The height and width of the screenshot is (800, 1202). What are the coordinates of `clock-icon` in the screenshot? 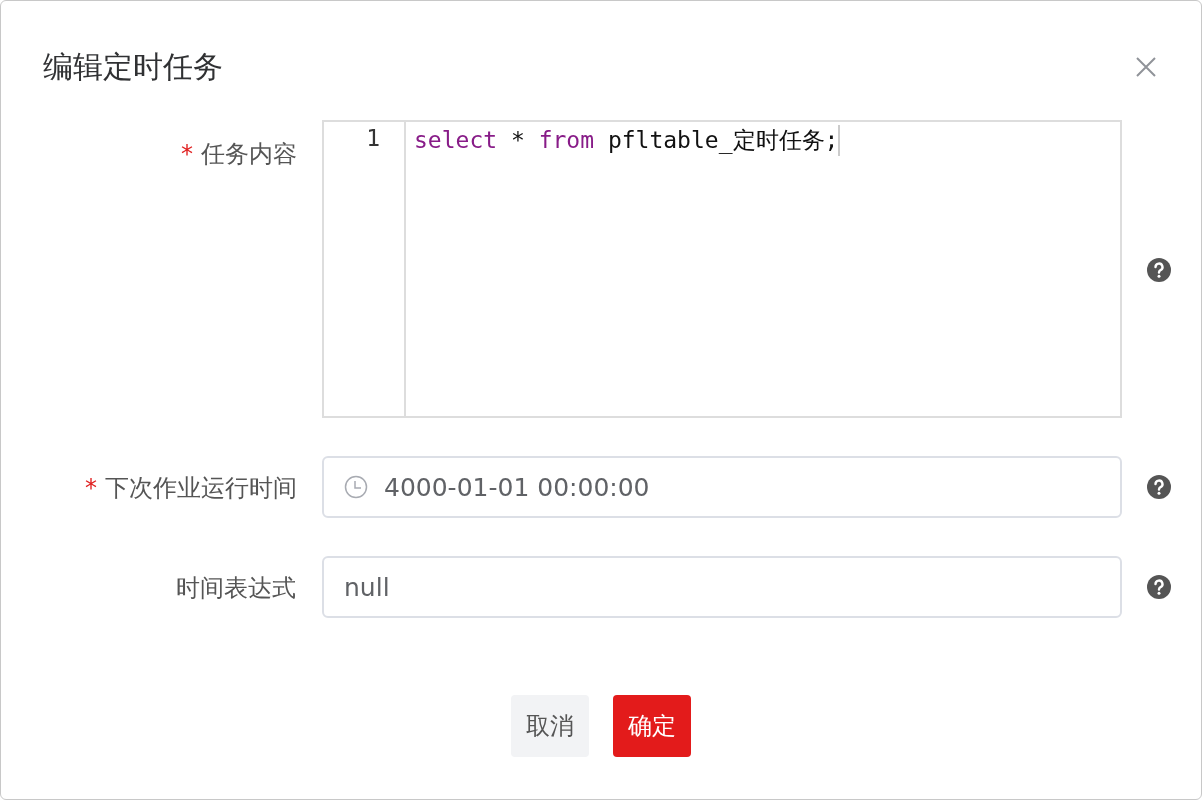 It's located at (356, 487).